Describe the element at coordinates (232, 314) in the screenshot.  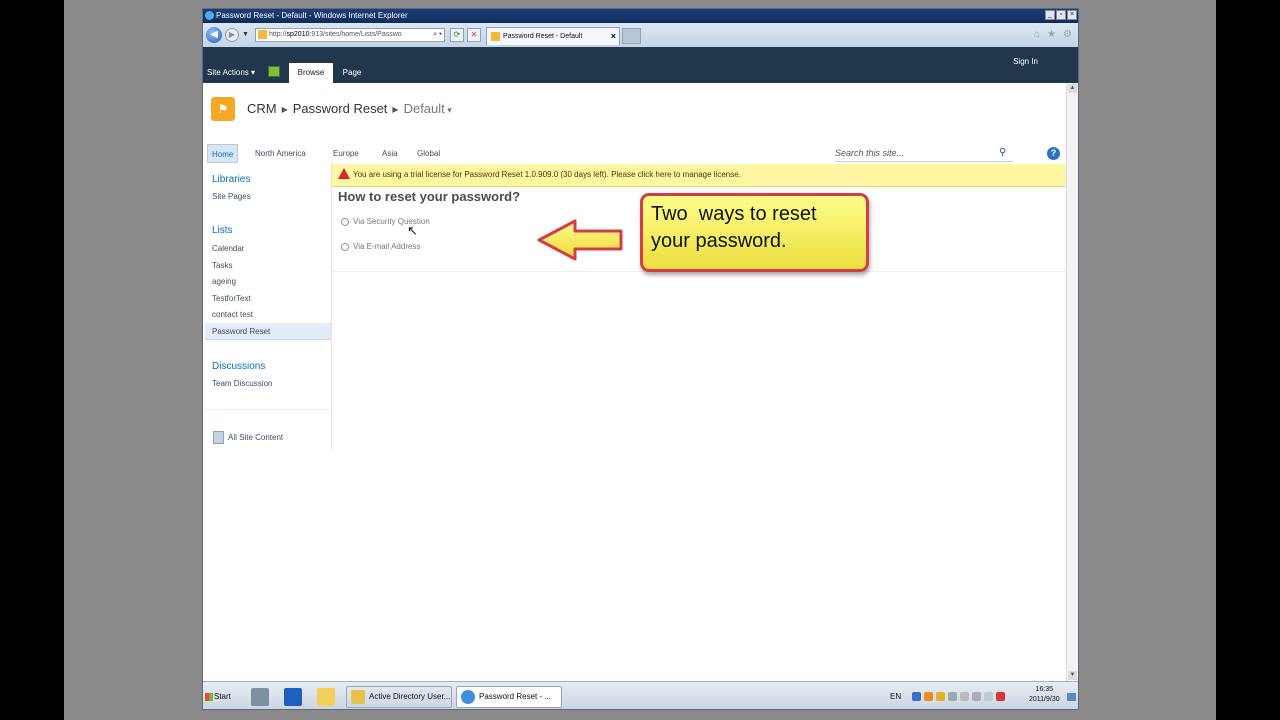
I see `ql-item-contact-test: contact test` at that location.